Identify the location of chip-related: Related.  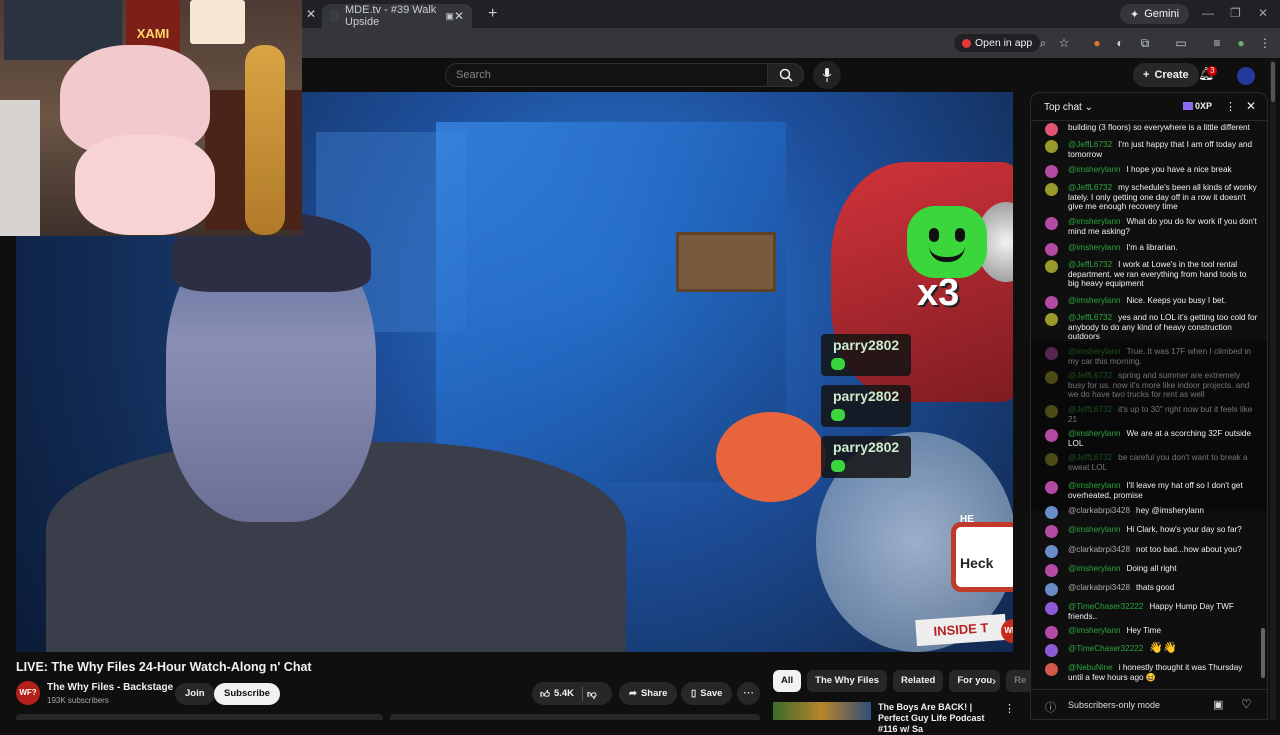
(918, 681).